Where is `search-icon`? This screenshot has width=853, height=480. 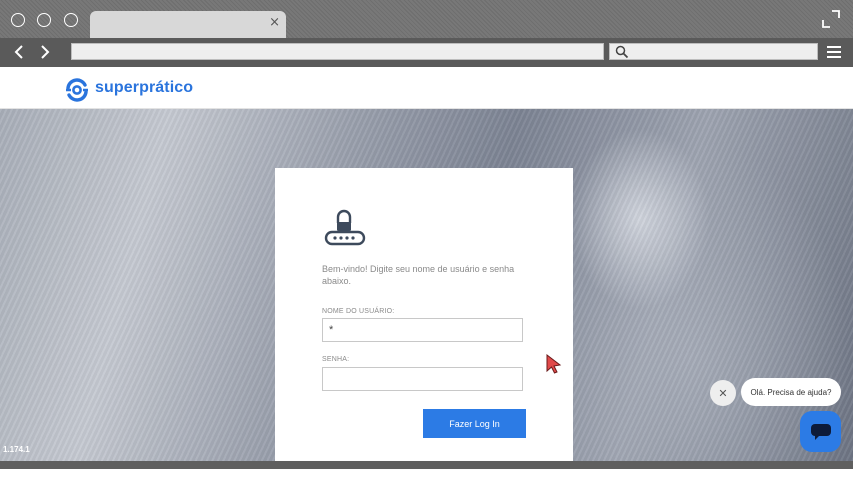
search-icon is located at coordinates (622, 52).